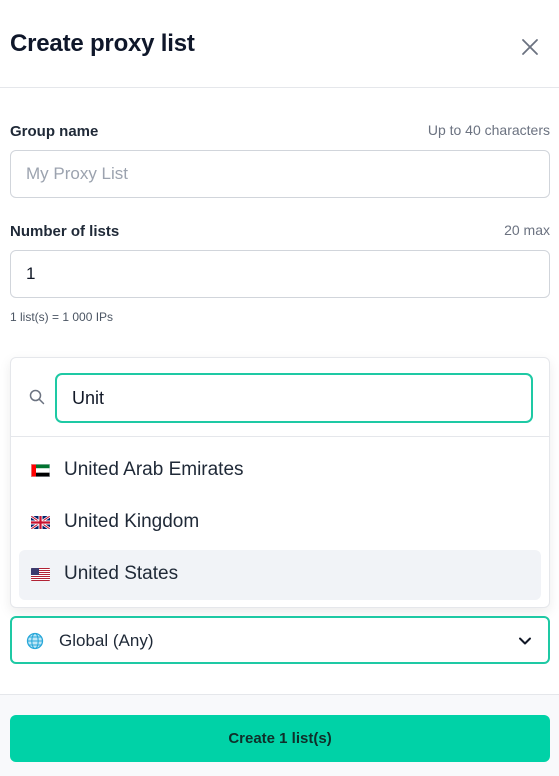 The width and height of the screenshot is (559, 776). What do you see at coordinates (279, 44) in the screenshot?
I see `modal-header: Create proxy list` at bounding box center [279, 44].